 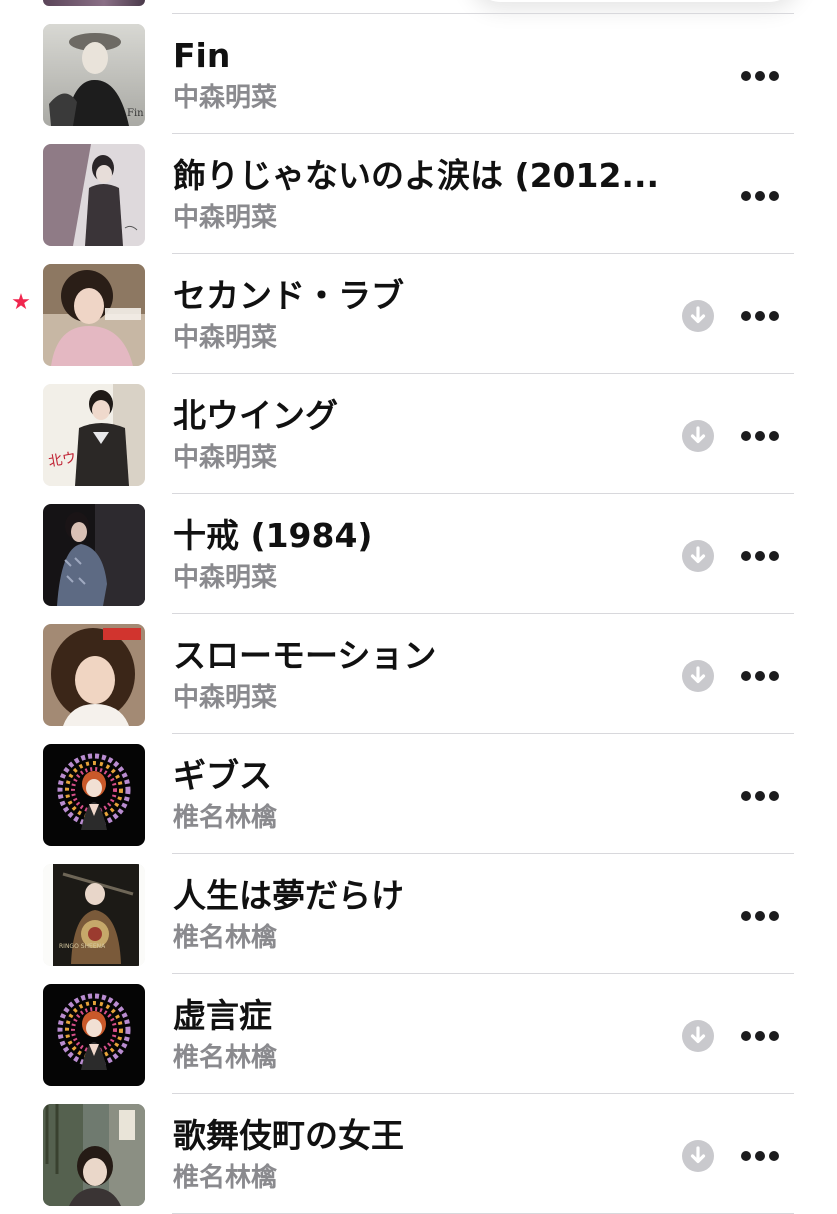 What do you see at coordinates (94, 195) in the screenshot?
I see `artwork-kazari` at bounding box center [94, 195].